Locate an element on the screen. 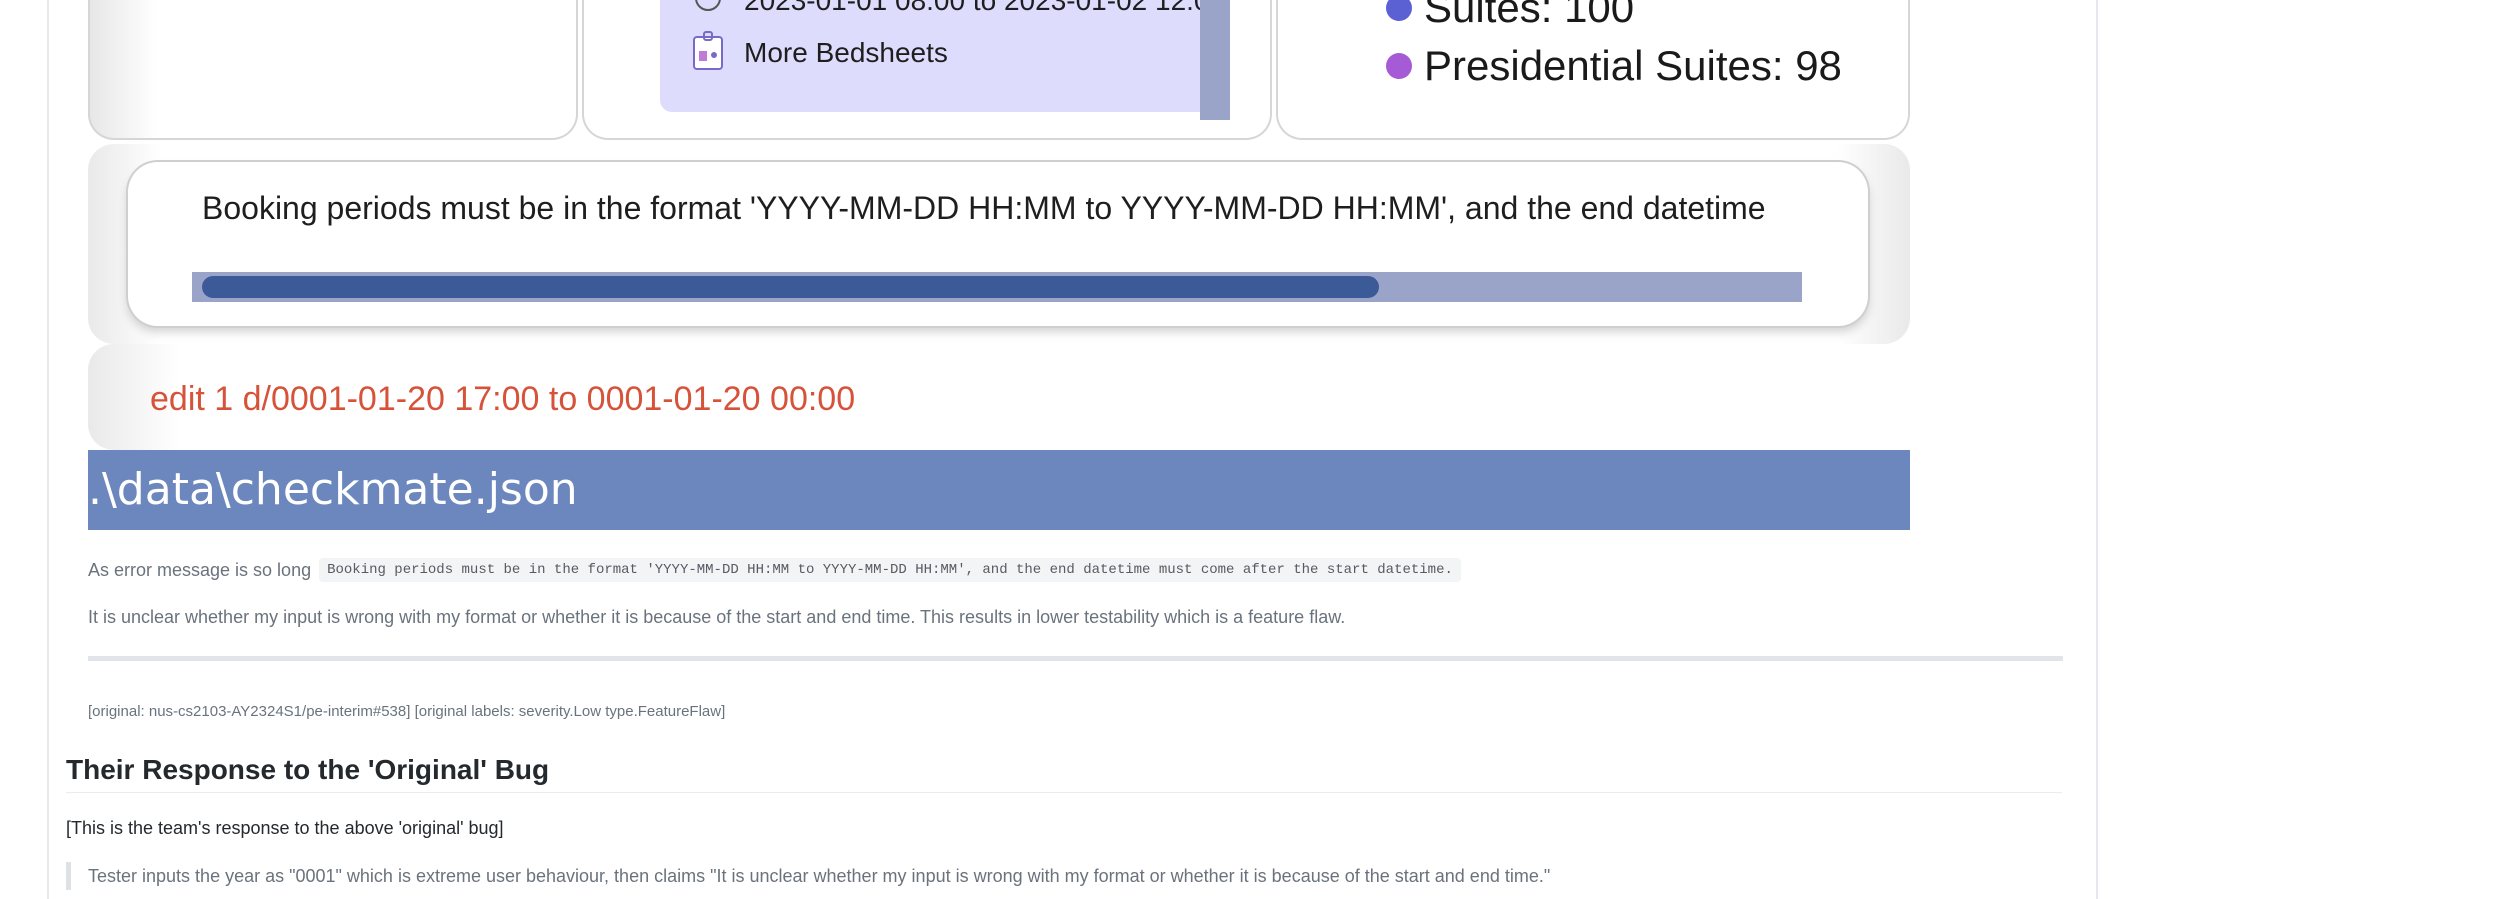 The image size is (2496, 899). booking-card-left is located at coordinates (333, 70).